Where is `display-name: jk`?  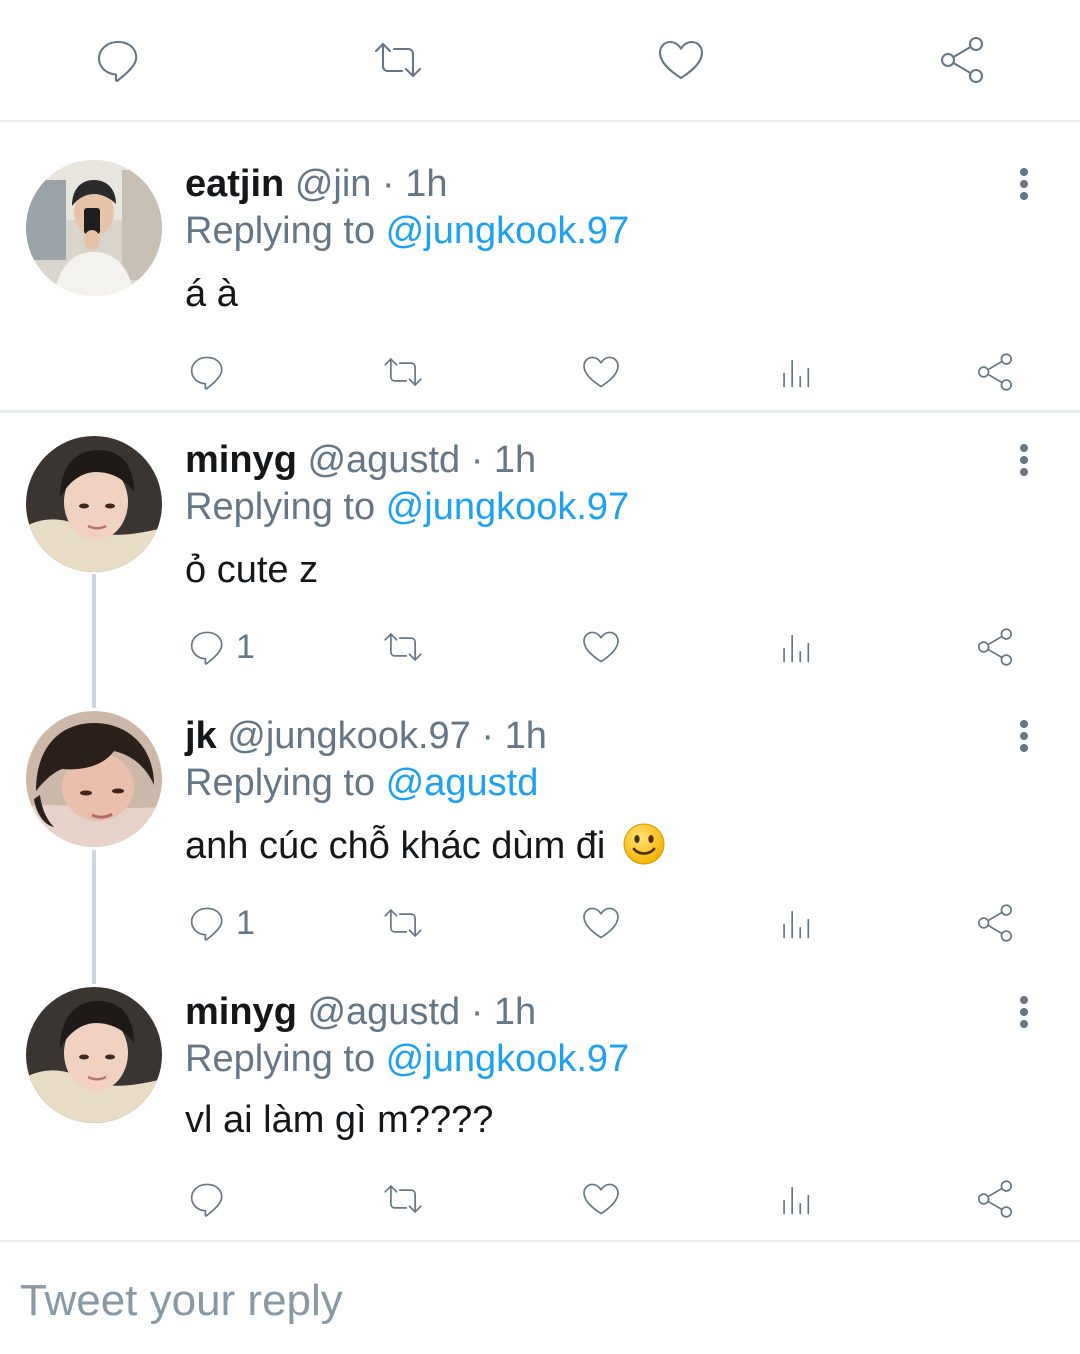 display-name: jk is located at coordinates (201, 736).